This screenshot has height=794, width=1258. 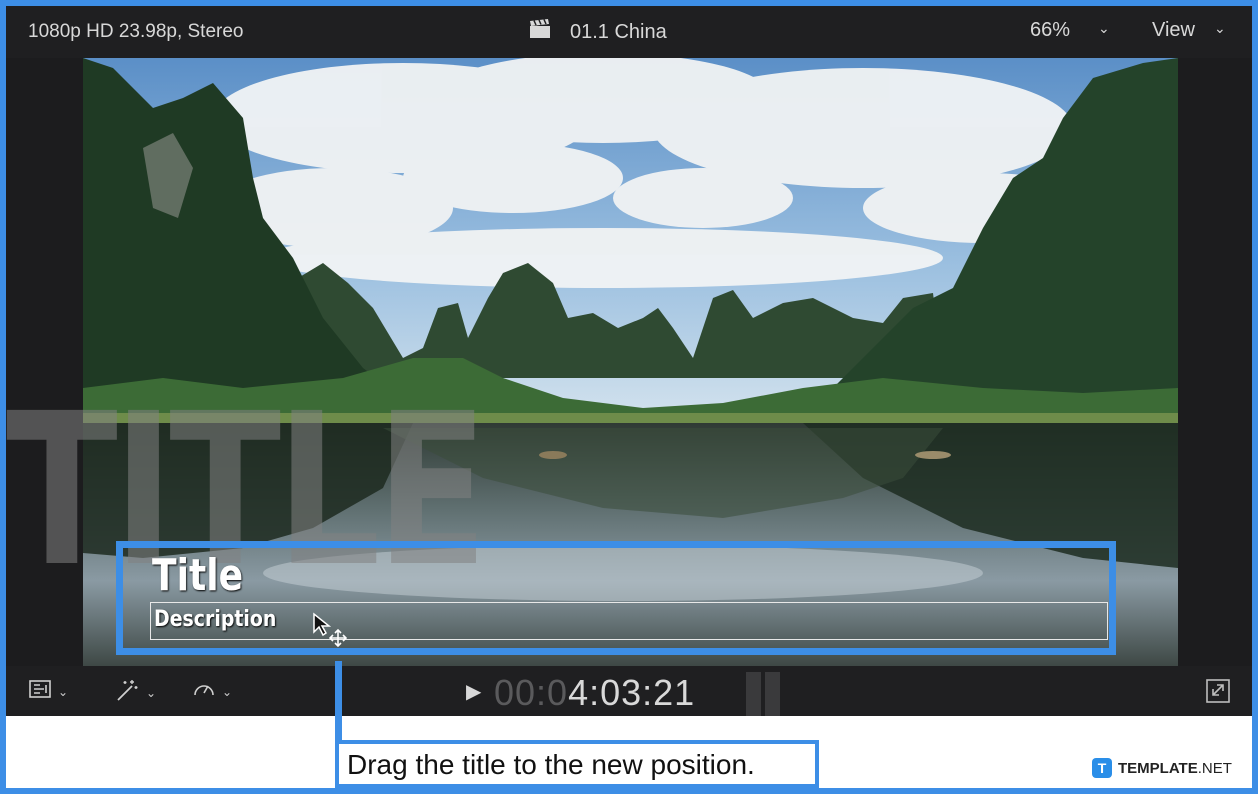 I want to click on speedometer-icon, so click(x=204, y=692).